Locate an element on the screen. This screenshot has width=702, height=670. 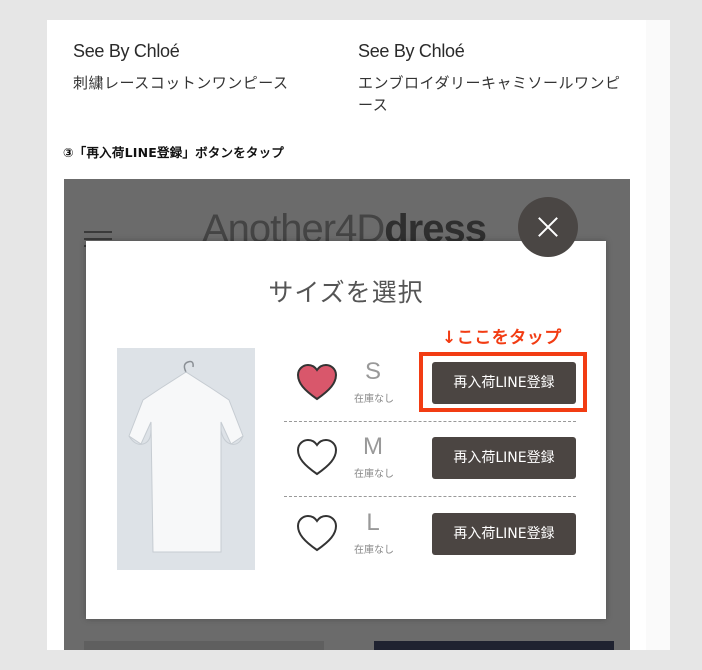
dress-product-image is located at coordinates (186, 459).